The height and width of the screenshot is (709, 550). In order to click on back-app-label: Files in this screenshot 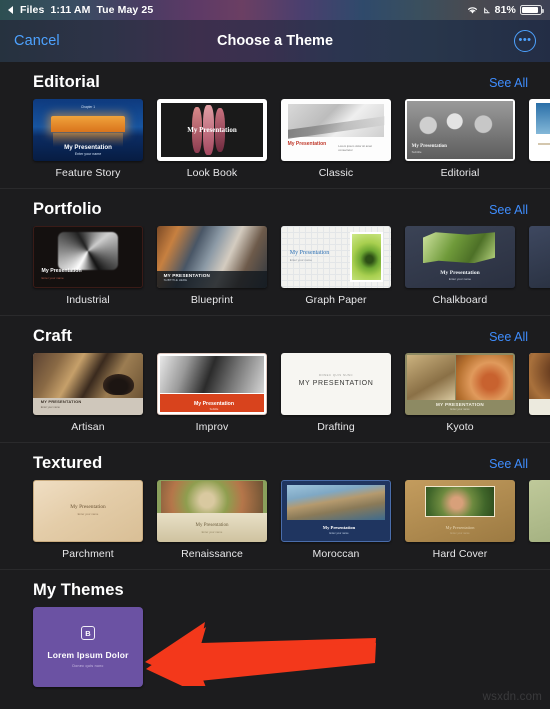, I will do `click(32, 10)`.